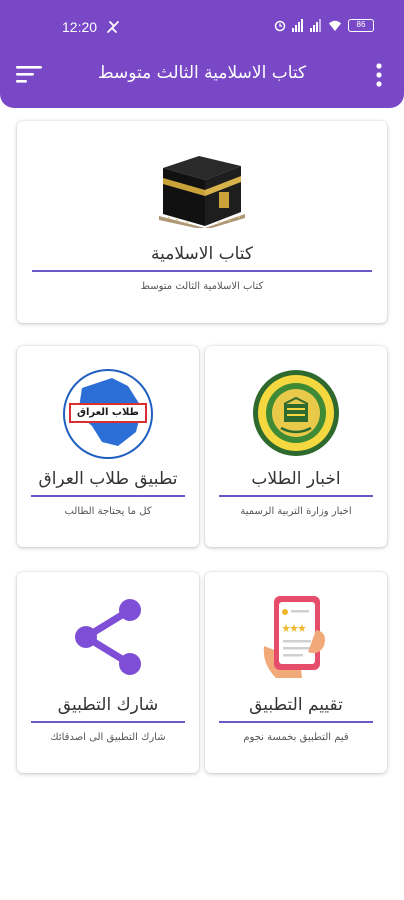 This screenshot has width=404, height=900. I want to click on card-title: اخبار الطلاب, so click(296, 479).